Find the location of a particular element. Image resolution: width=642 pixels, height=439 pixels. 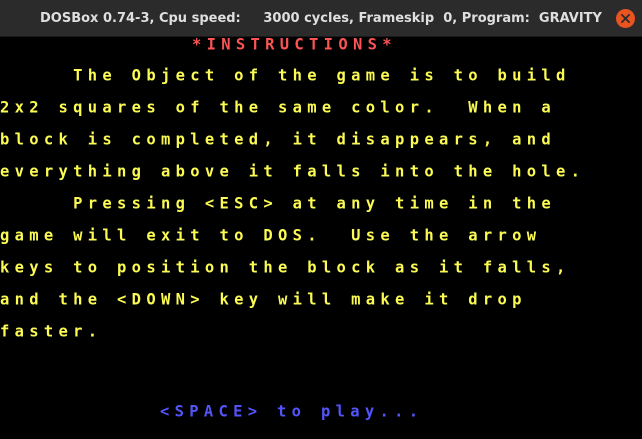

instruction-line: The Object of the game is to build is located at coordinates (285, 75).